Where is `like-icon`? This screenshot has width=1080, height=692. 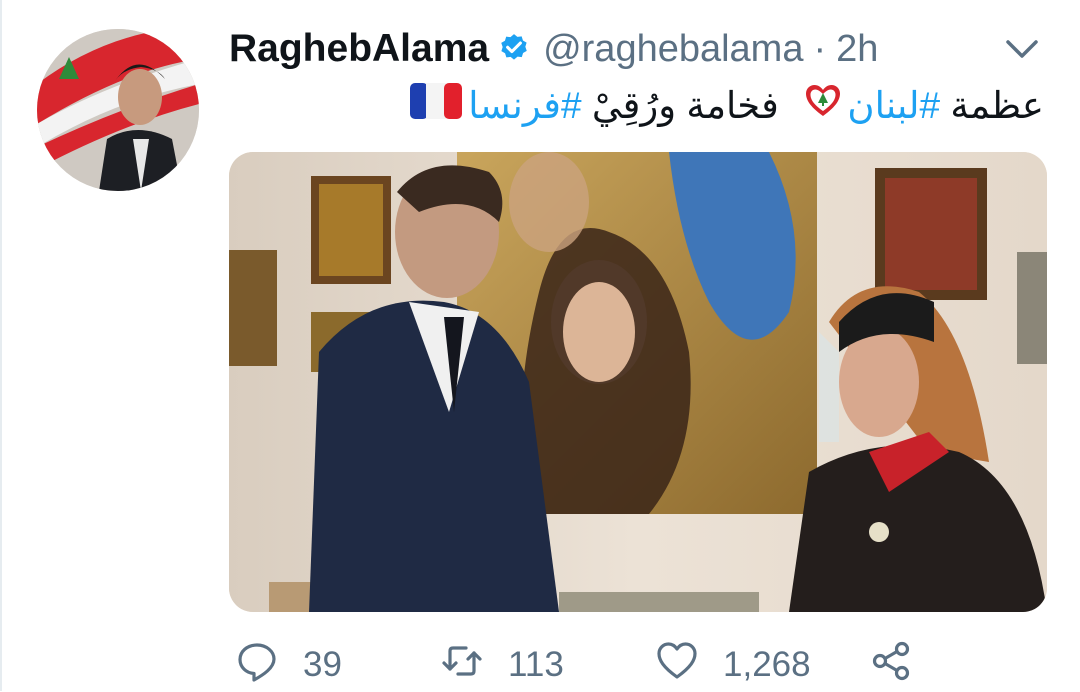 like-icon is located at coordinates (677, 665).